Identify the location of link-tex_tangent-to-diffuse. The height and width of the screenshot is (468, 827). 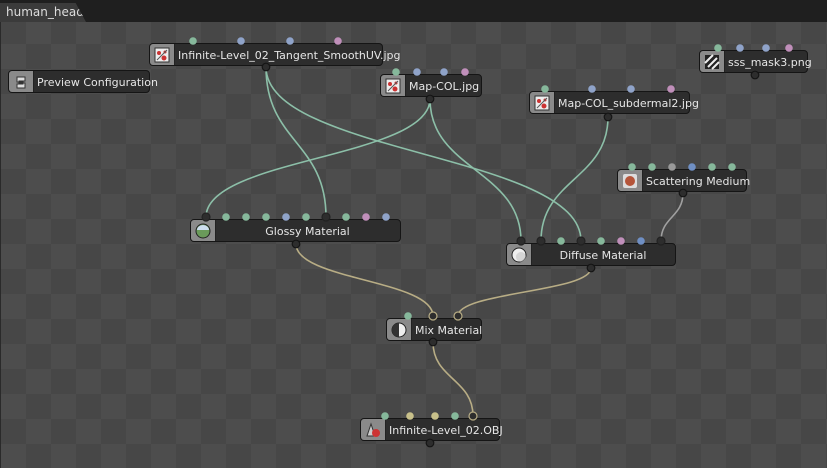
(423, 154).